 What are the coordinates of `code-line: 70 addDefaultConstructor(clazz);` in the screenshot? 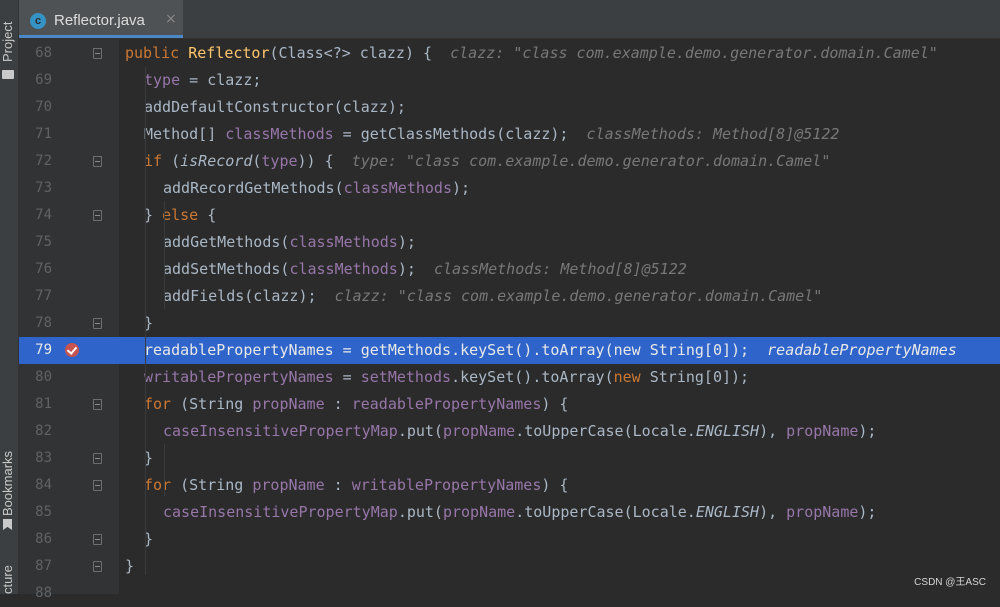 It's located at (509, 107).